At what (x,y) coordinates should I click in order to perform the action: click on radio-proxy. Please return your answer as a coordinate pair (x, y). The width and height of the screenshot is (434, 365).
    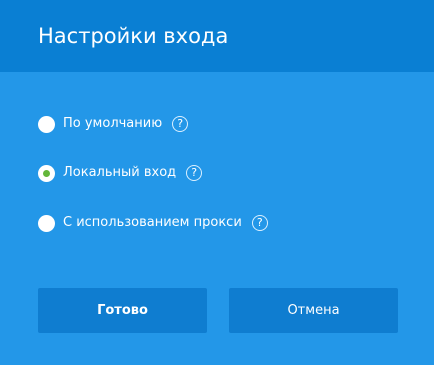
    Looking at the image, I should click on (46, 223).